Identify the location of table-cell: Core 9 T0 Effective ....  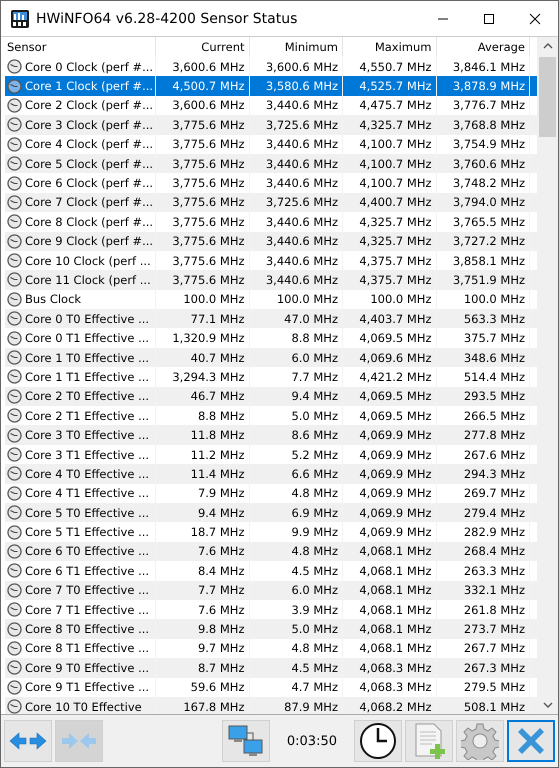
(87, 667).